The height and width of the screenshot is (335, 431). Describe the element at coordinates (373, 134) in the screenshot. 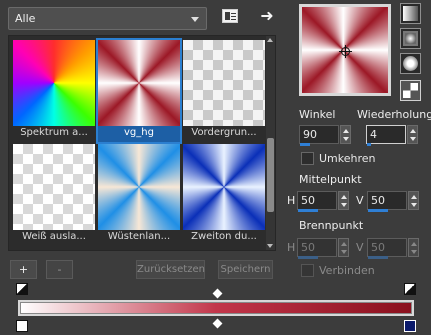

I see `repeats-value: 4` at that location.